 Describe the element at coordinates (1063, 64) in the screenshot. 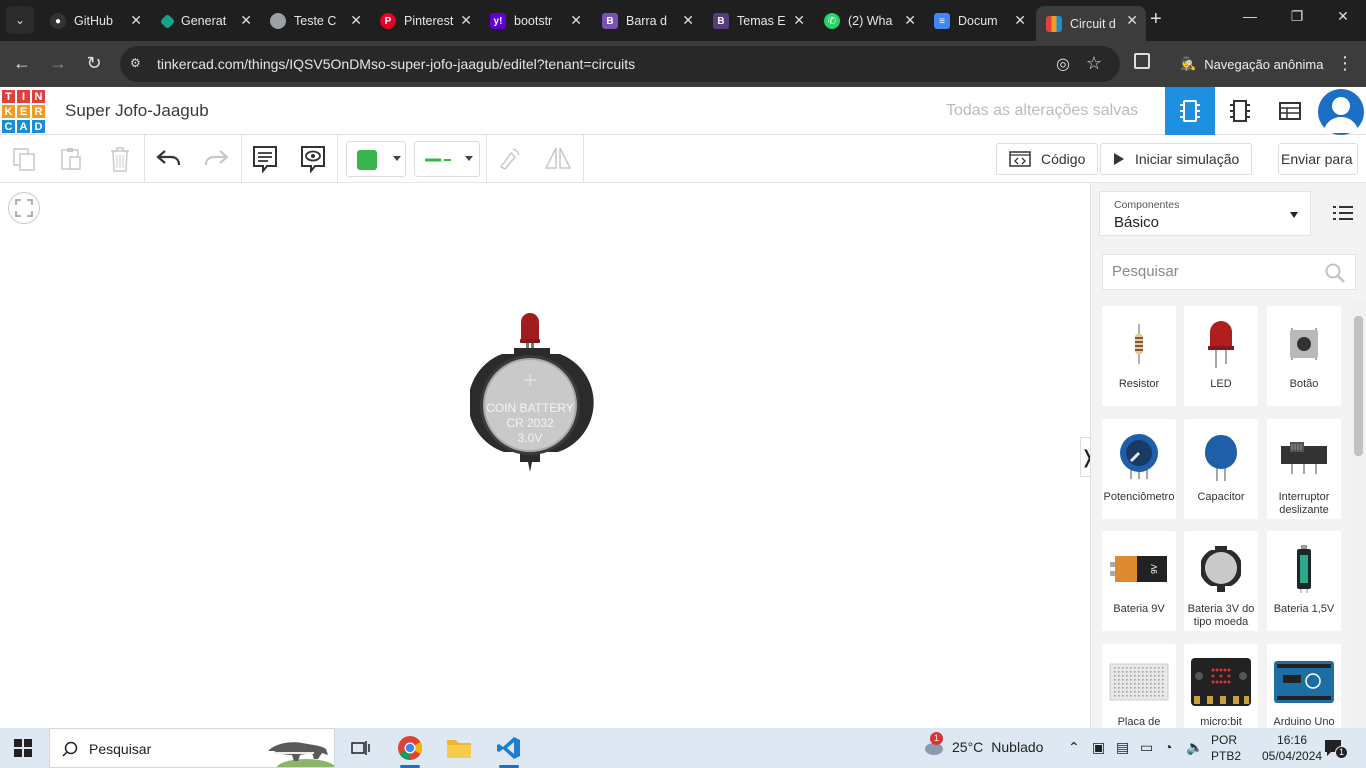

I see `eye-off-icon: ◎` at that location.